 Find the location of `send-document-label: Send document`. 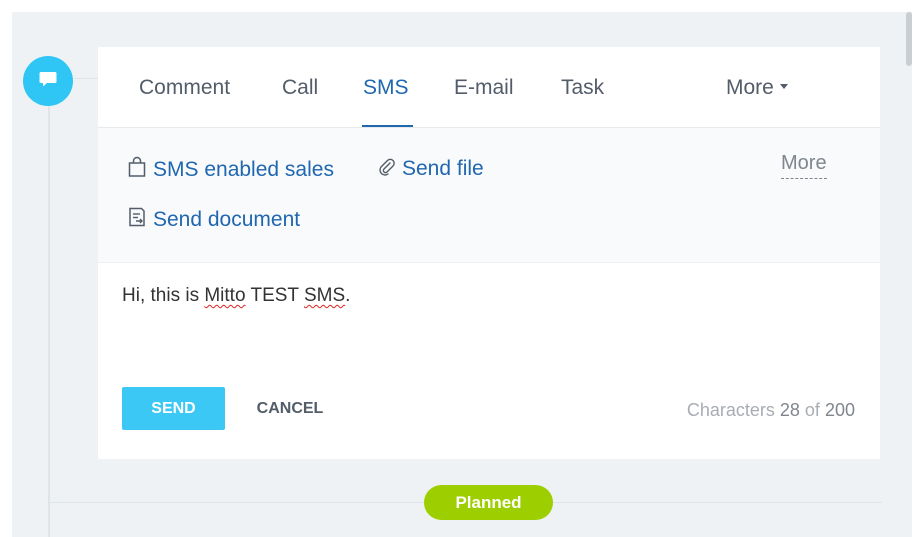

send-document-label: Send document is located at coordinates (227, 219).